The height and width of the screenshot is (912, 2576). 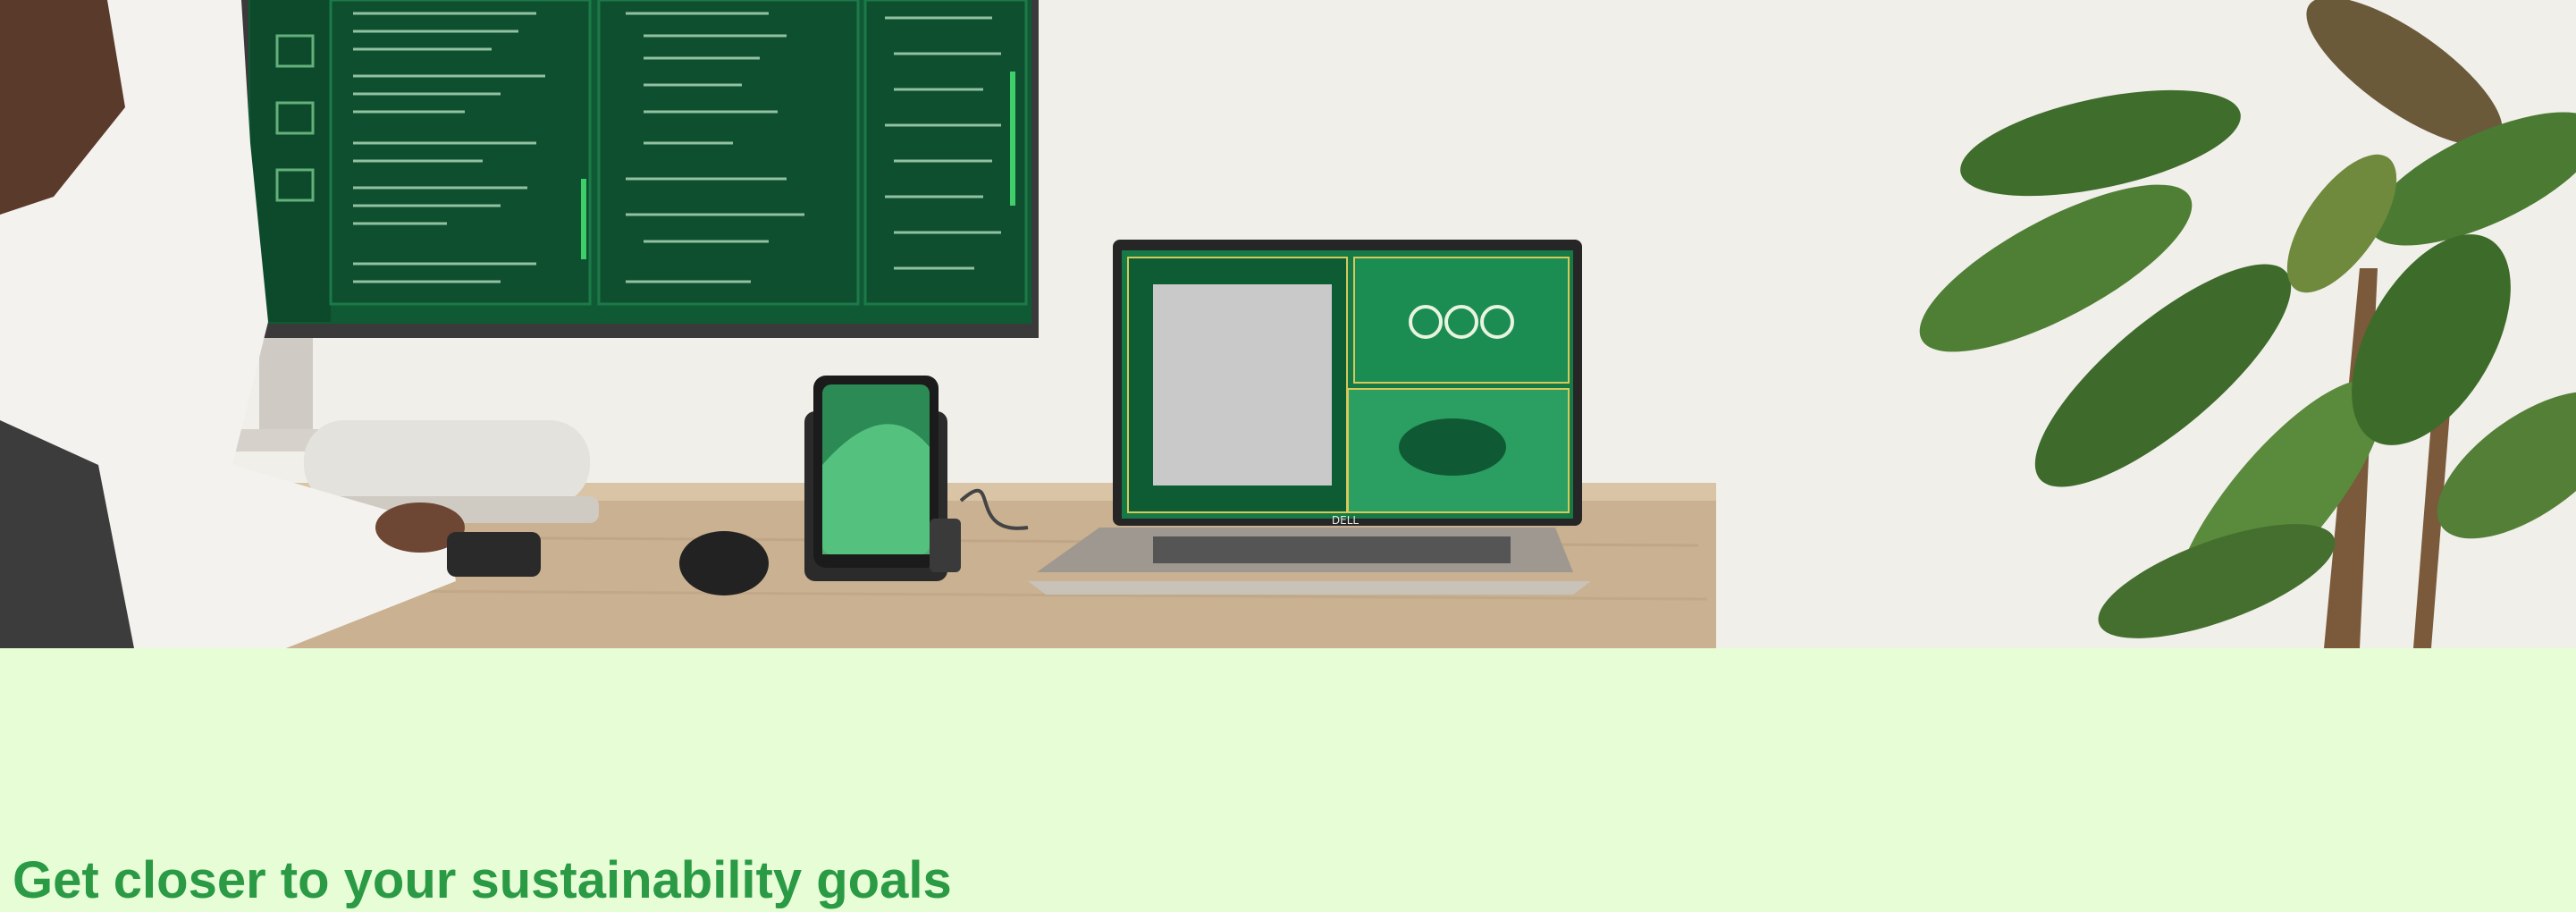 What do you see at coordinates (640, 169) in the screenshot?
I see `monitor` at bounding box center [640, 169].